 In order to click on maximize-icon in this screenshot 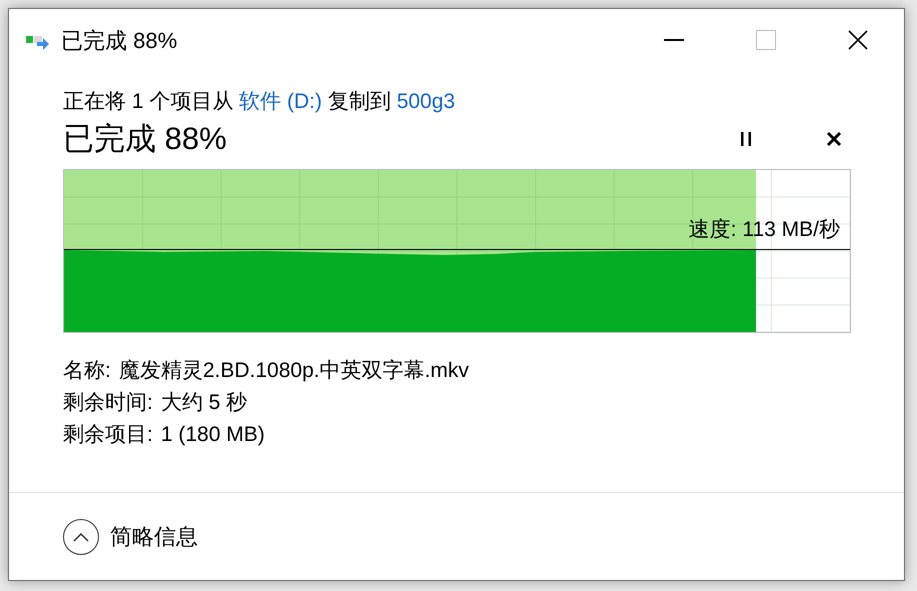, I will do `click(766, 40)`.